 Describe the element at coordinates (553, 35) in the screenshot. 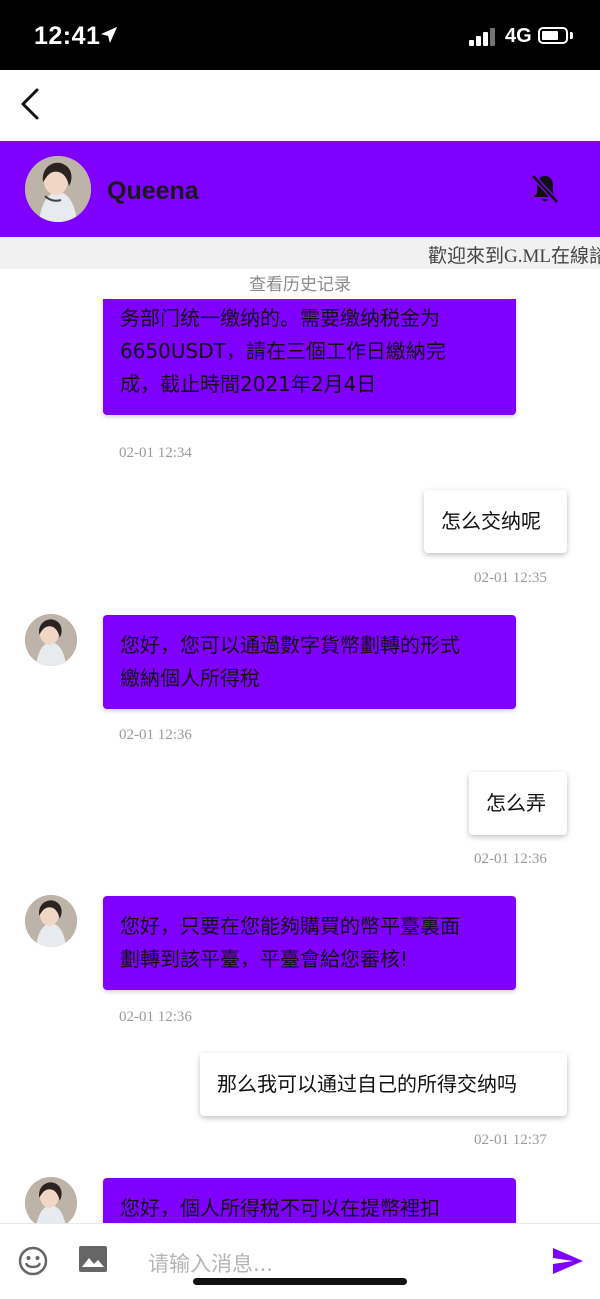

I see `battery-icon` at that location.